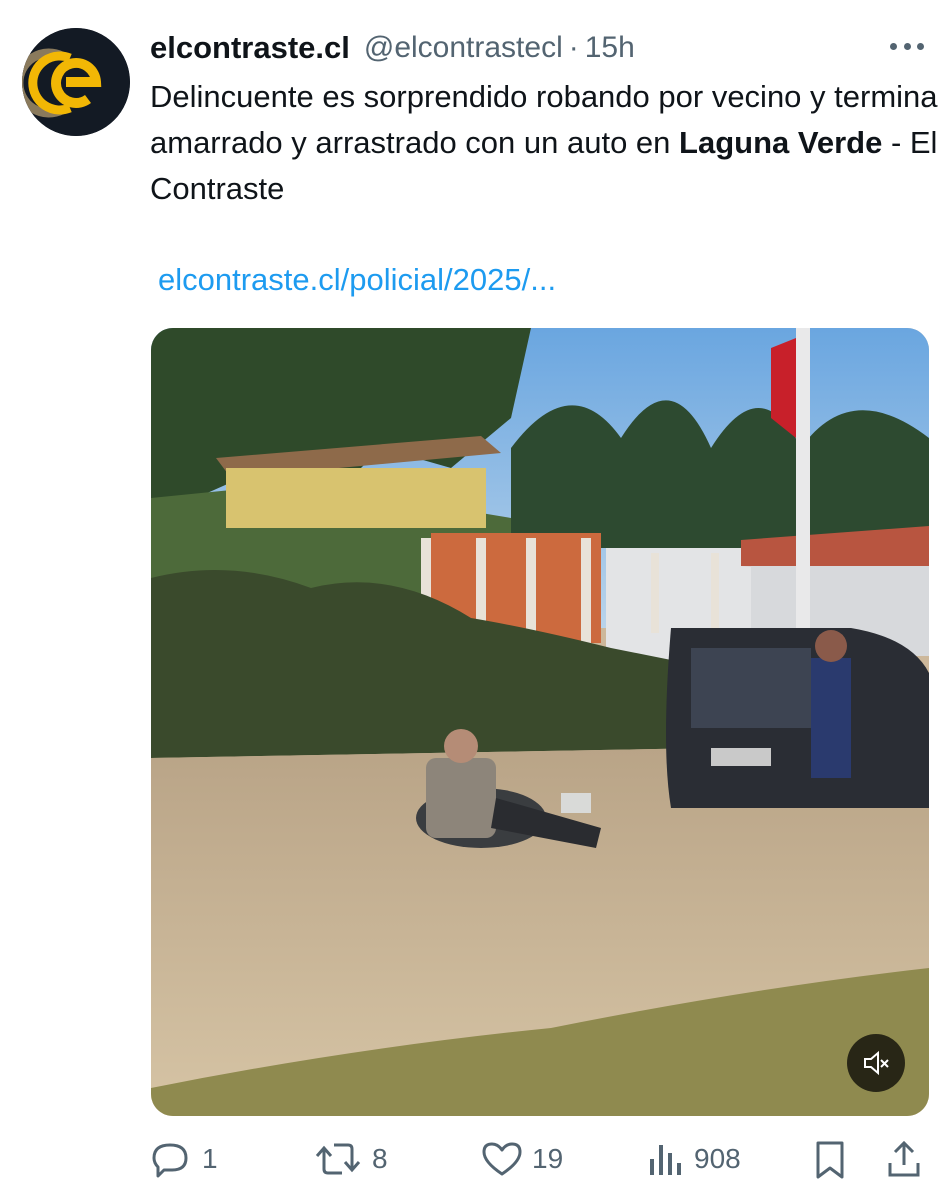  I want to click on like-button: 19, so click(521, 1159).